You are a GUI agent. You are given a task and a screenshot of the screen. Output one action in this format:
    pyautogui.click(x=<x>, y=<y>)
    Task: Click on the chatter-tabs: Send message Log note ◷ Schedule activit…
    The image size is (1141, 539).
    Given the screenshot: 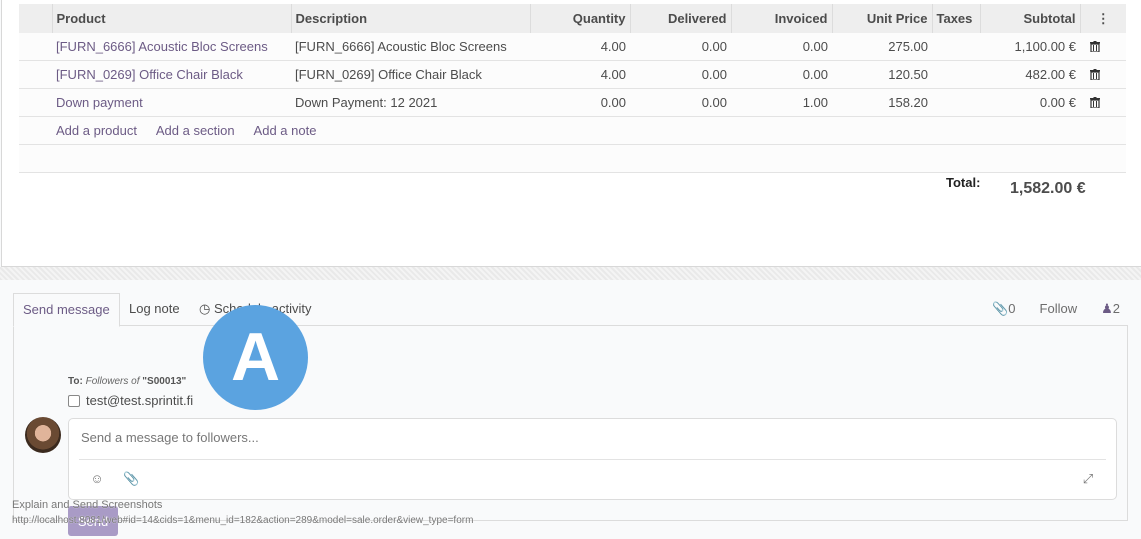 What is the action you would take?
    pyautogui.click(x=570, y=310)
    